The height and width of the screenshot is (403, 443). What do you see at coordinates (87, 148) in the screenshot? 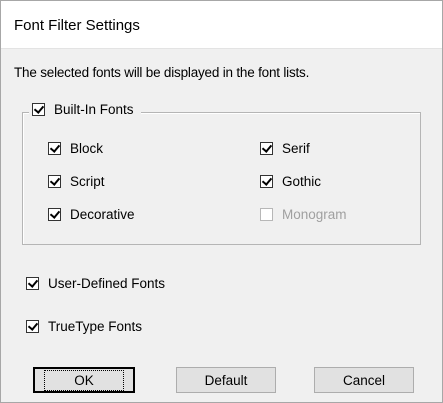
I see `block-label: Block` at bounding box center [87, 148].